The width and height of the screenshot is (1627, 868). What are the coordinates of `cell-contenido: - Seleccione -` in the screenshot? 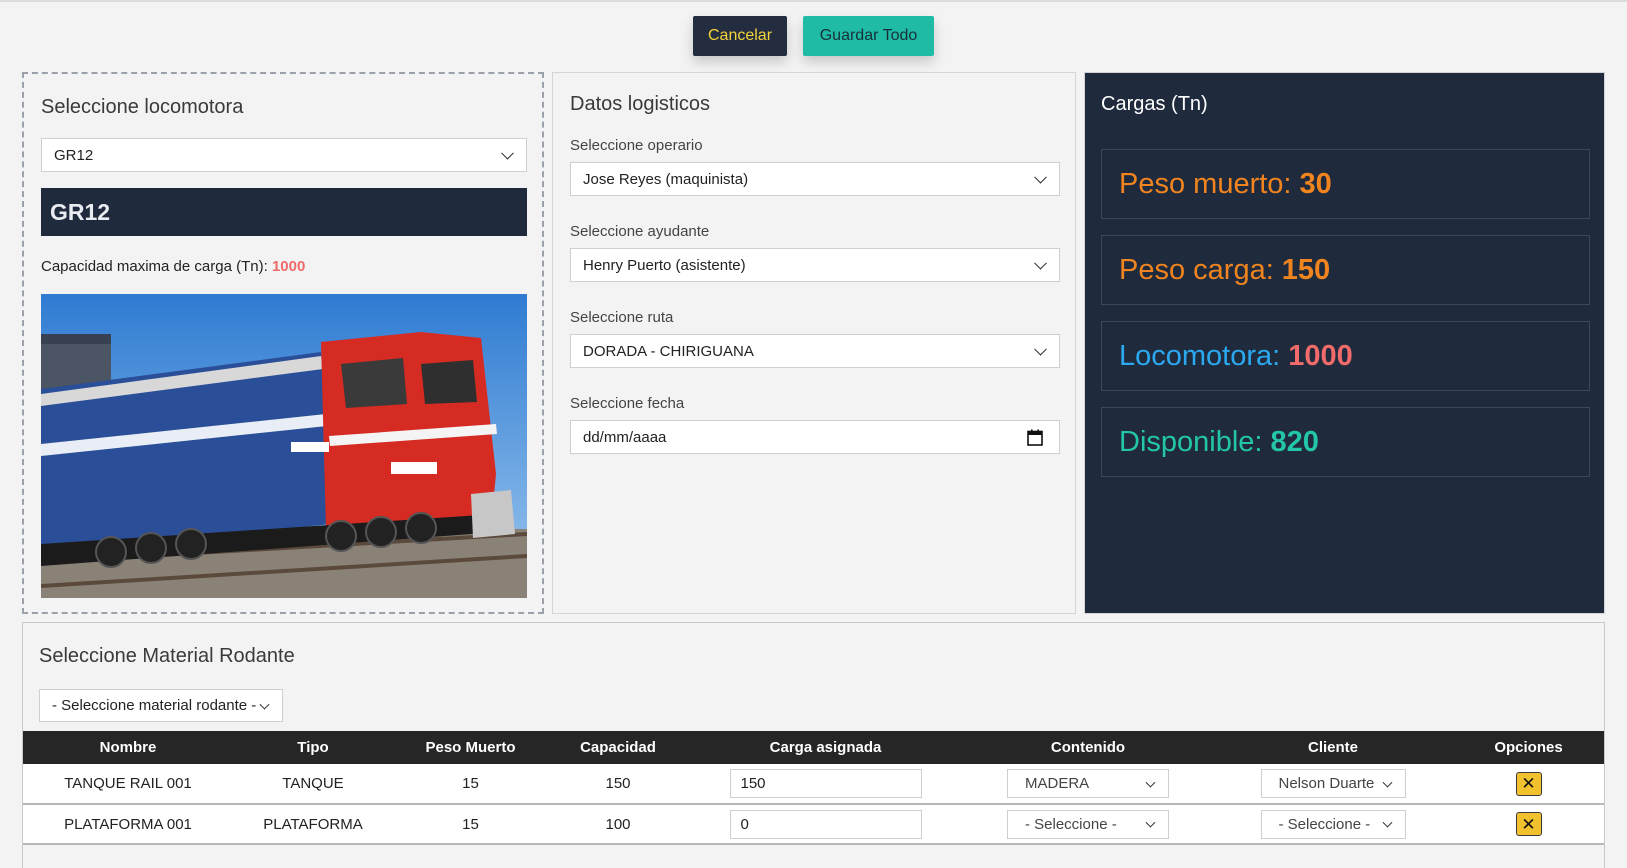 It's located at (1088, 824).